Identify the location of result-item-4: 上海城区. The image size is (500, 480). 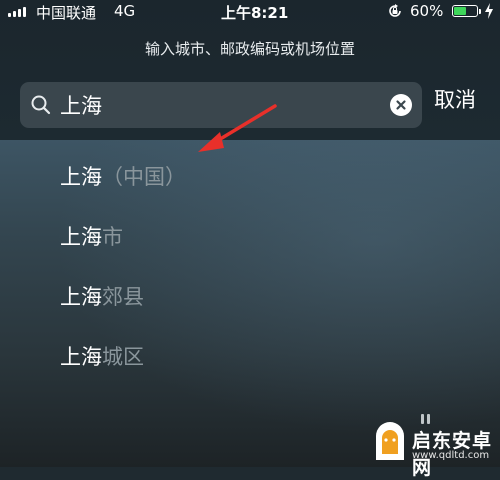
(102, 356).